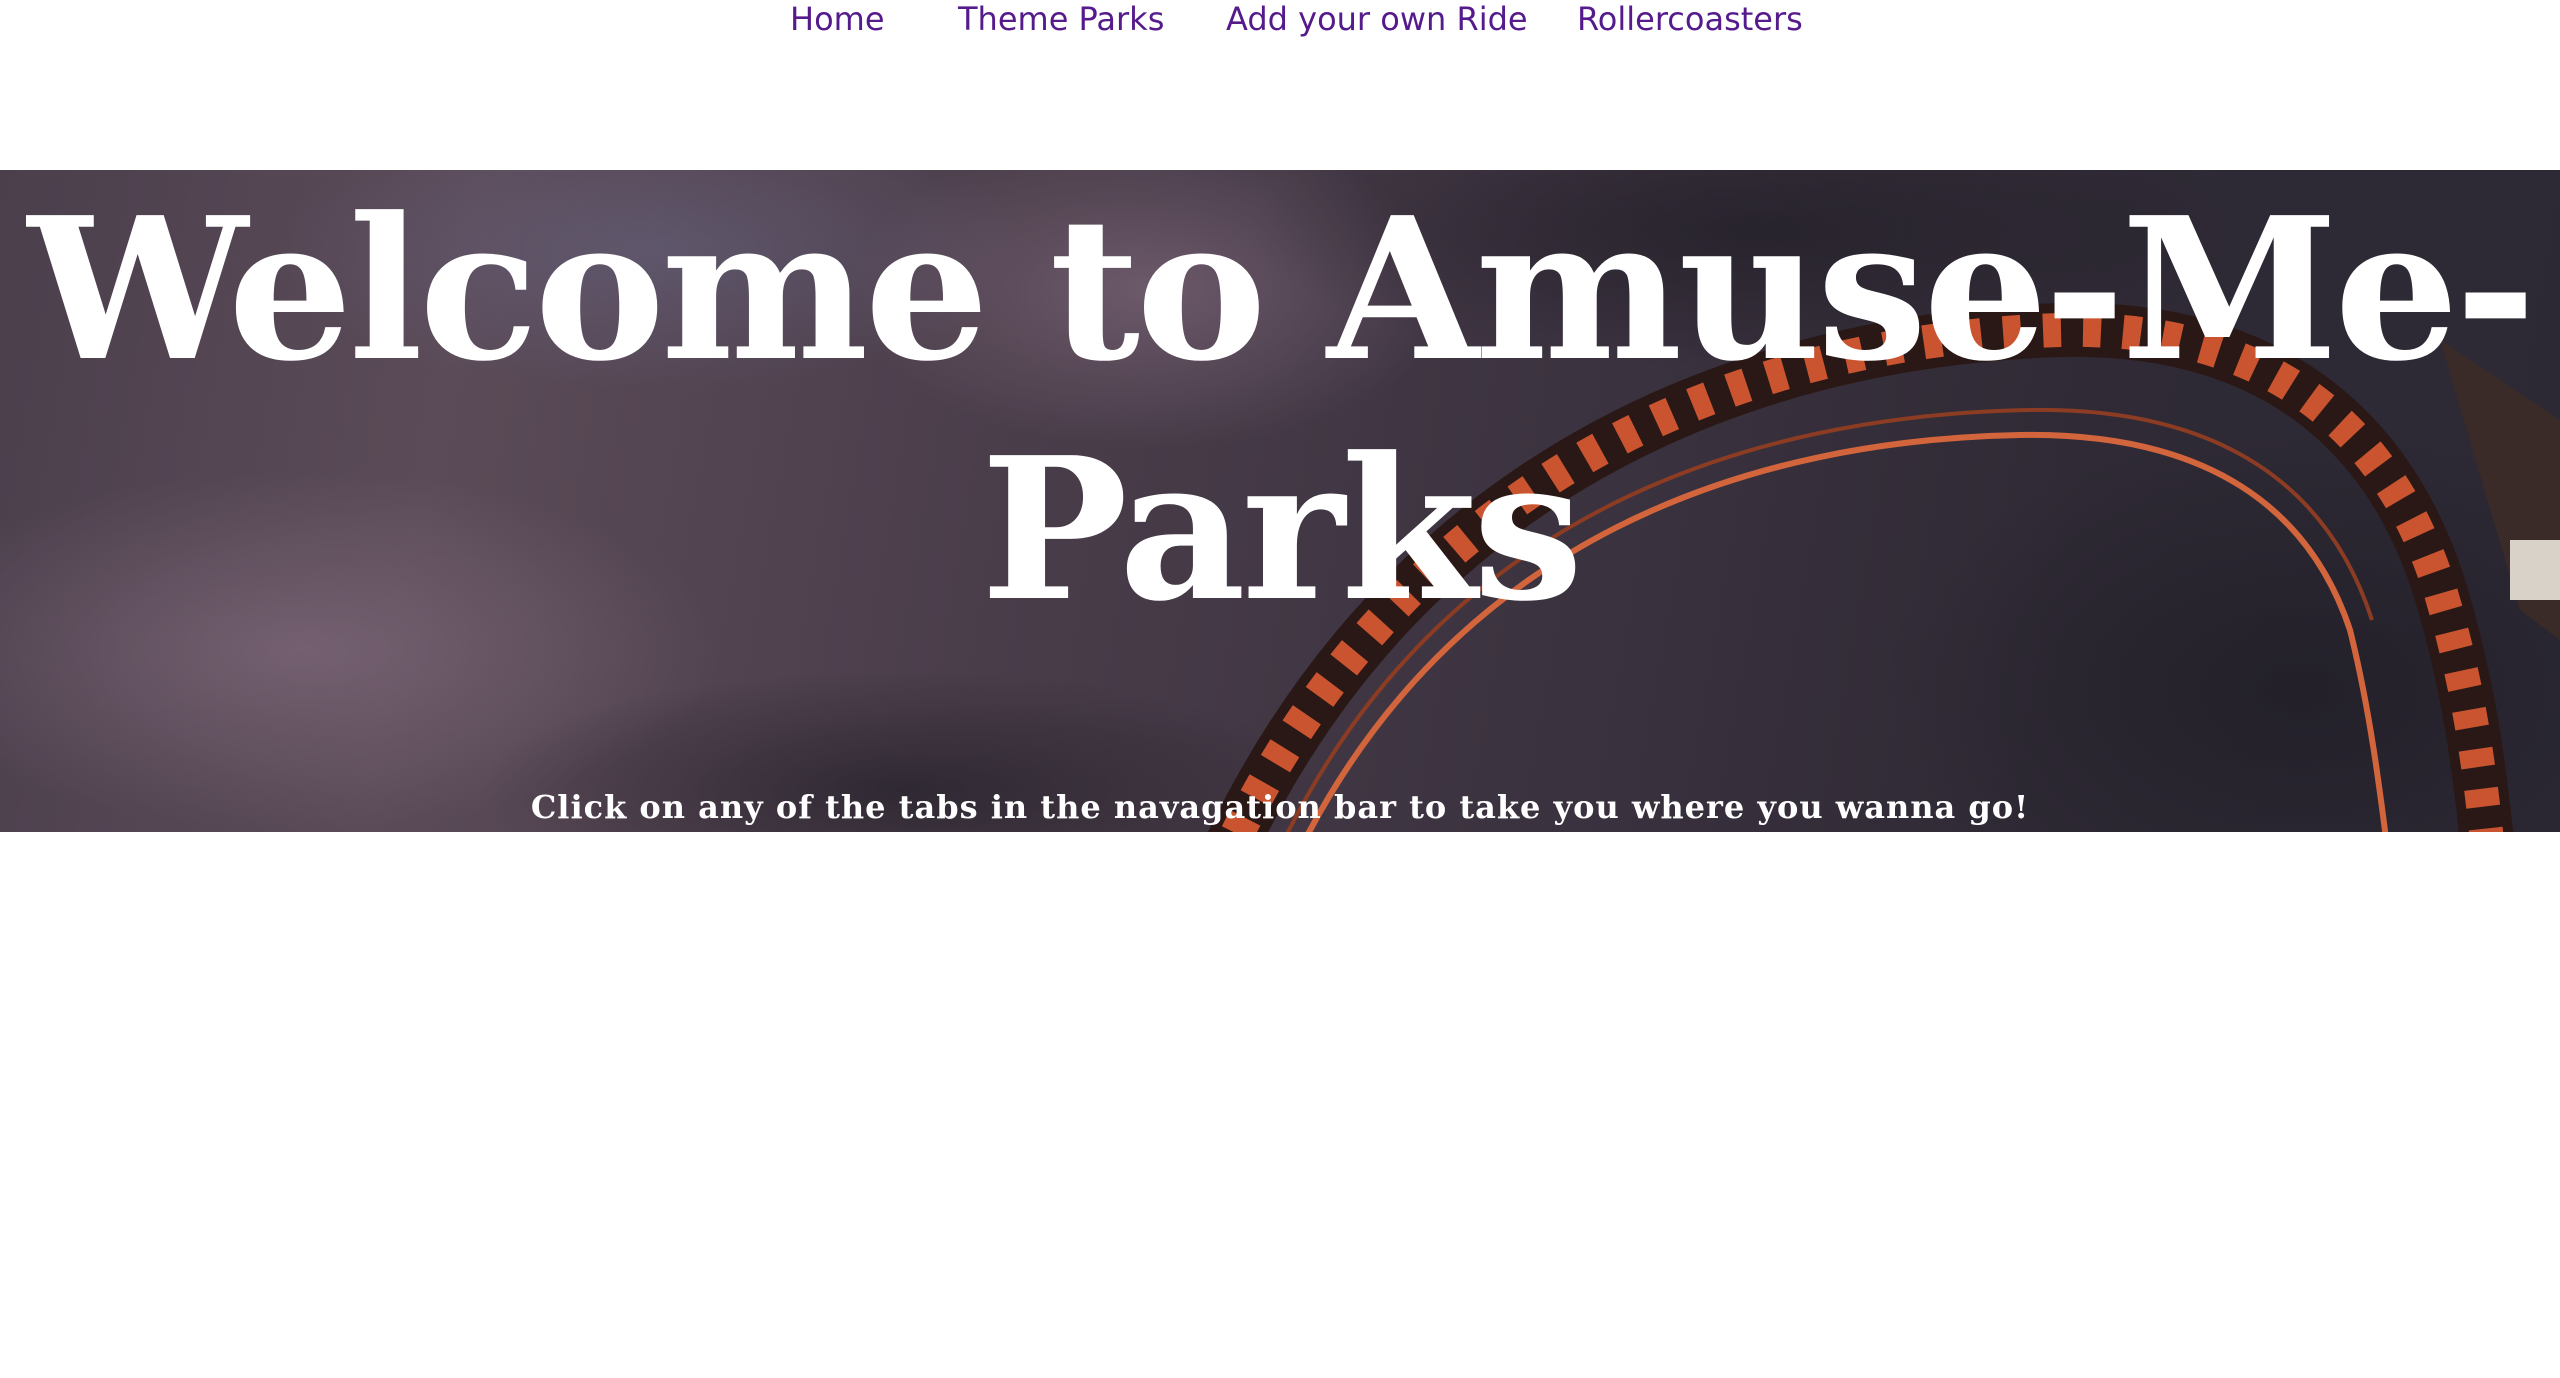 This screenshot has height=1378, width=2560. What do you see at coordinates (1377, 19) in the screenshot?
I see `nav-link-add-your-own-ride: Add your own Ride` at bounding box center [1377, 19].